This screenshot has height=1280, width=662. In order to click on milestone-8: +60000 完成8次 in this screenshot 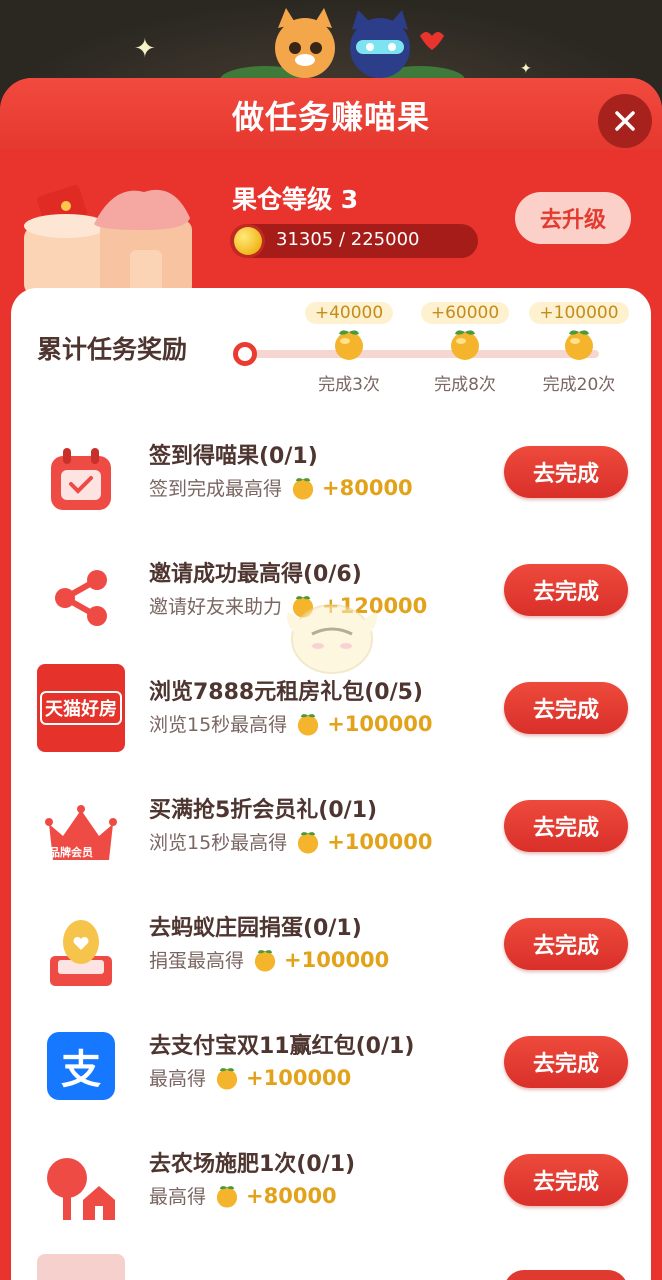, I will do `click(465, 348)`.